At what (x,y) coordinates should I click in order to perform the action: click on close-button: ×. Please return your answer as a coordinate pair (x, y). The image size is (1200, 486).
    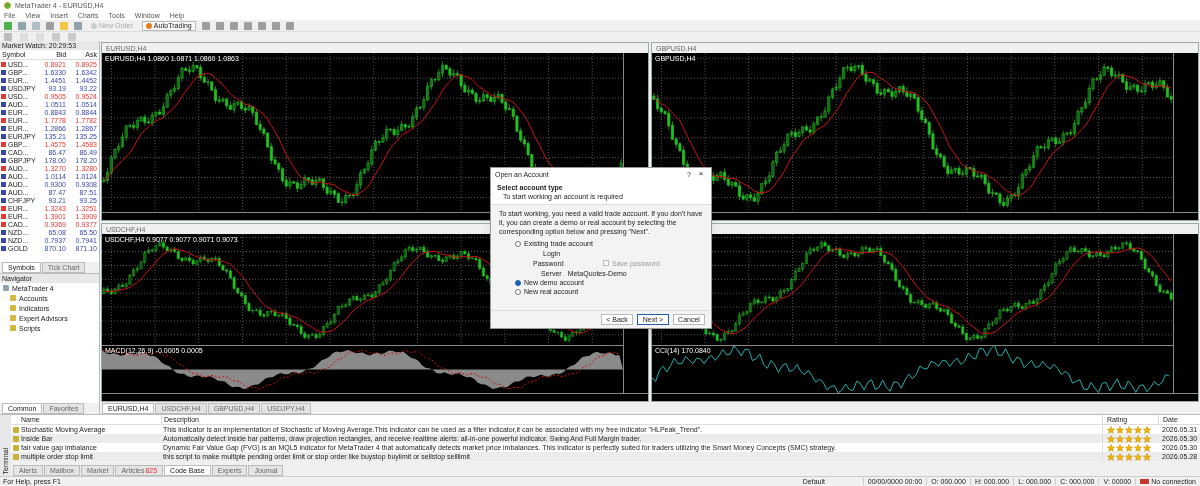
    Looking at the image, I should click on (701, 174).